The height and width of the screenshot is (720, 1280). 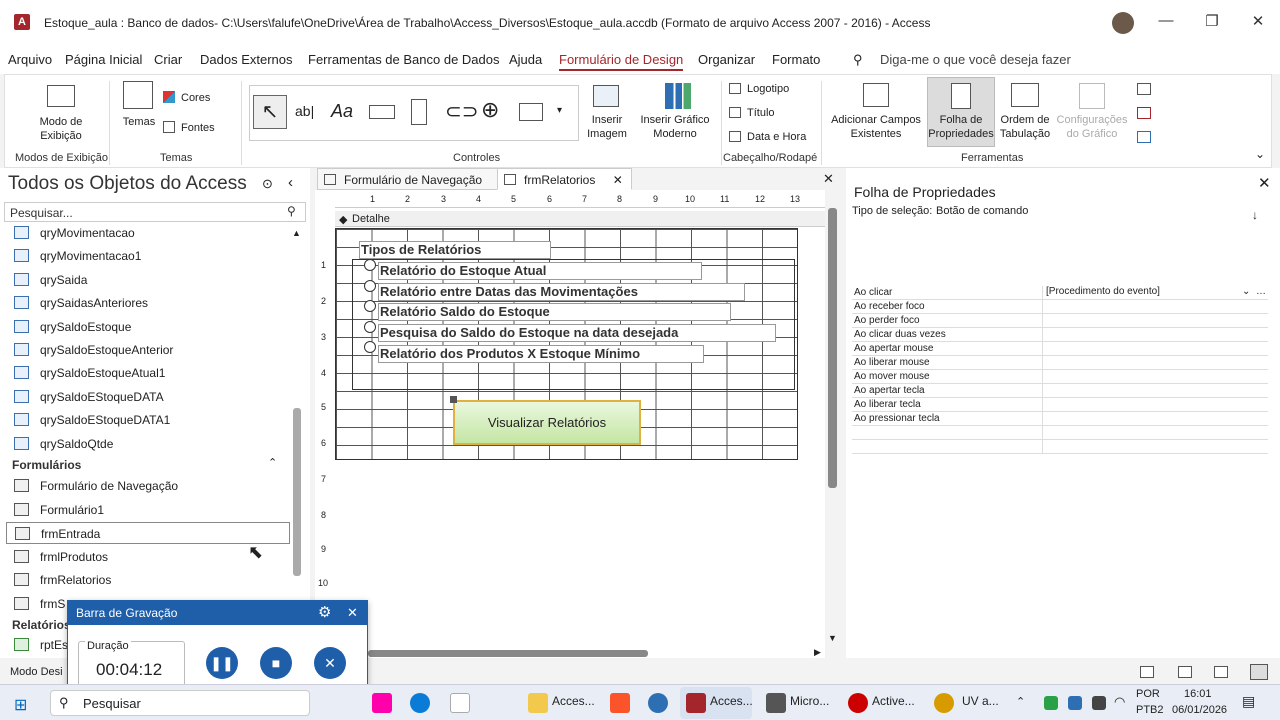 I want to click on sort-icon: ↓, so click(x=1255, y=215).